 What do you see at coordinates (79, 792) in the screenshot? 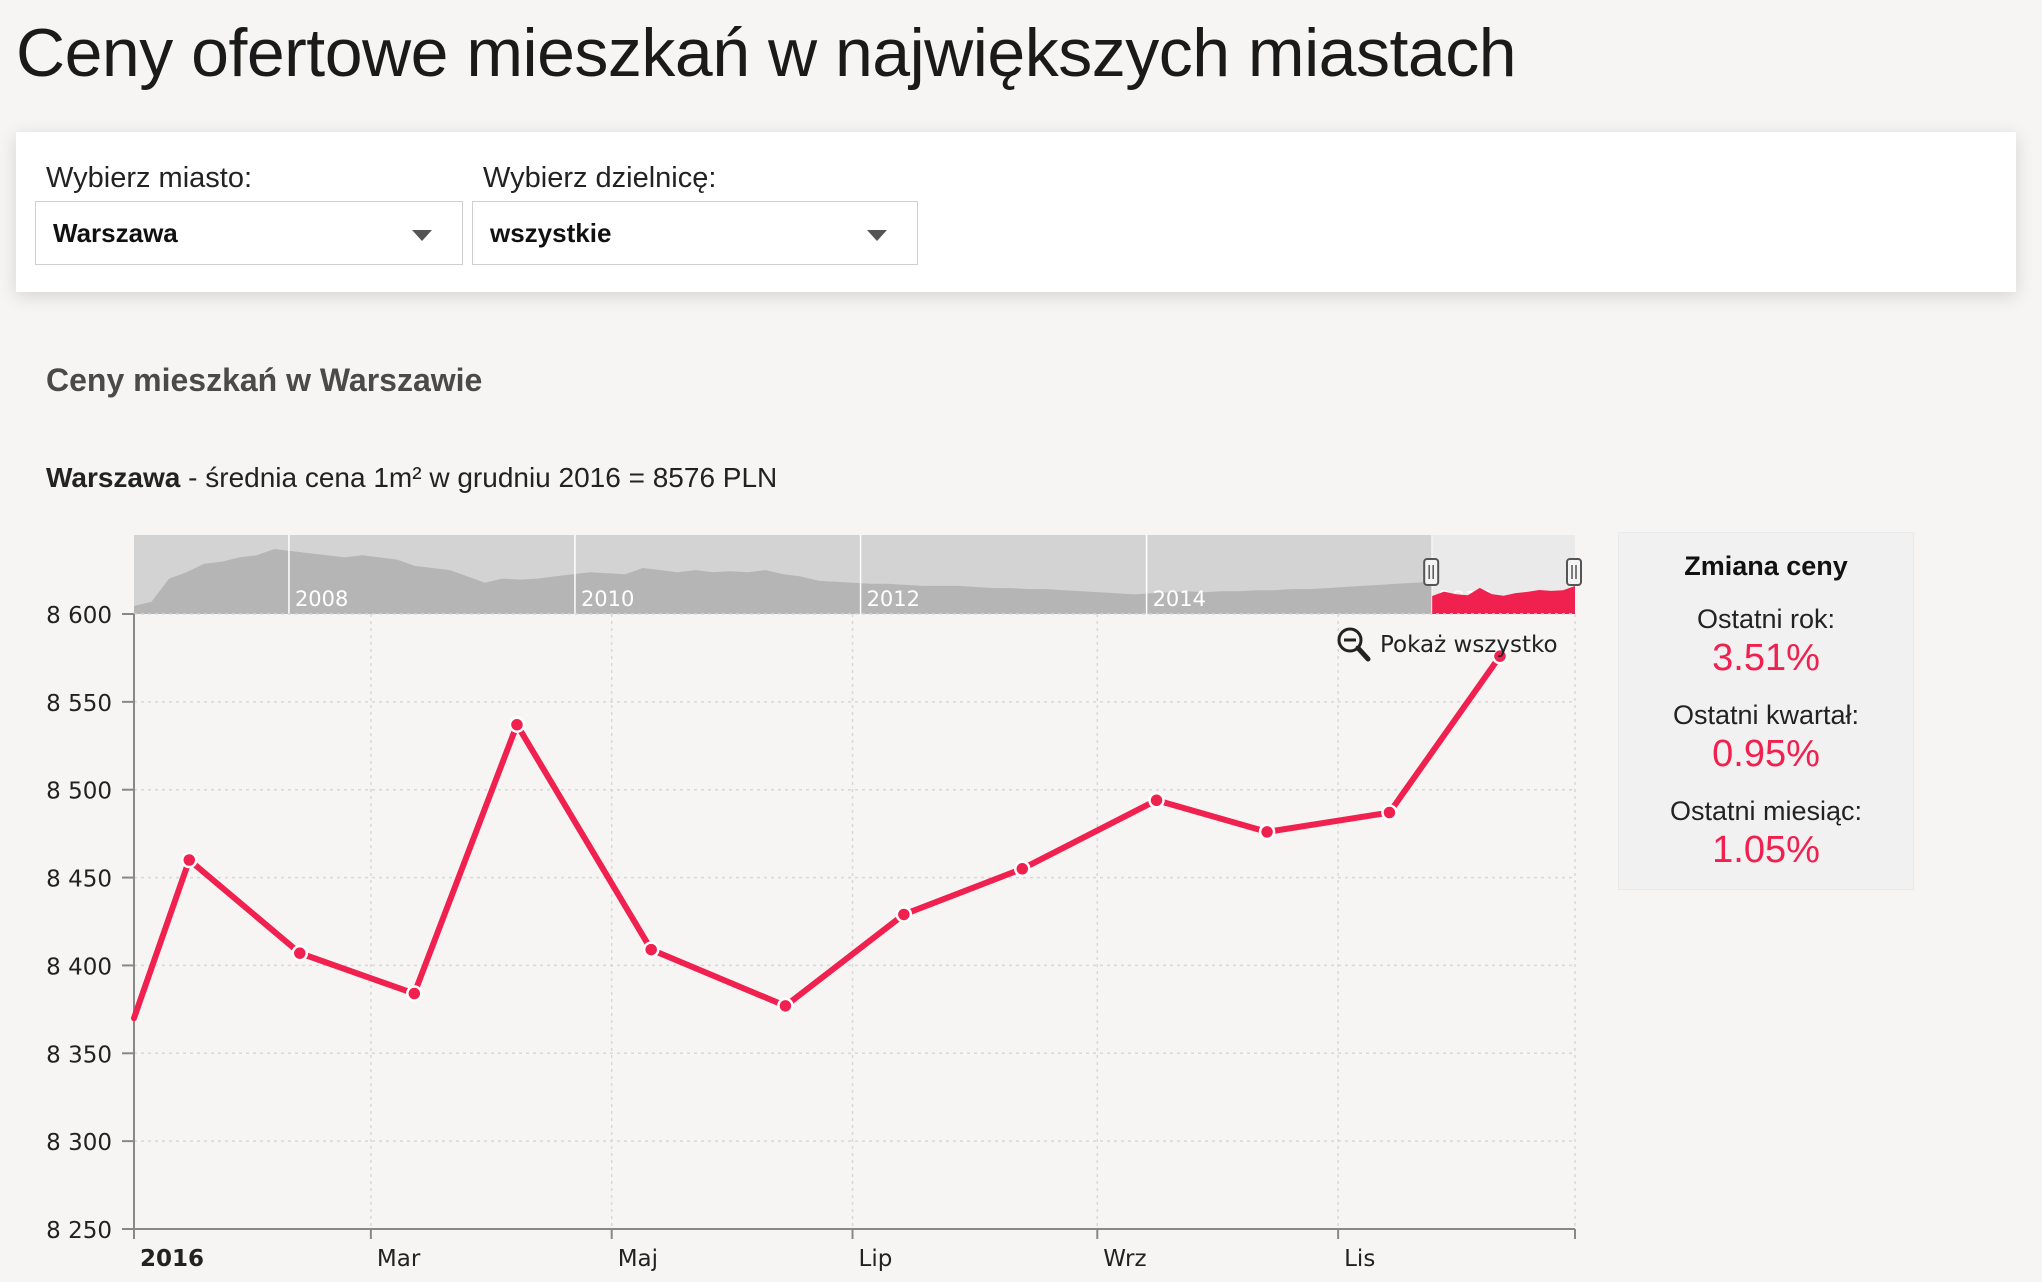
I see `y-tick-label: 8 500` at bounding box center [79, 792].